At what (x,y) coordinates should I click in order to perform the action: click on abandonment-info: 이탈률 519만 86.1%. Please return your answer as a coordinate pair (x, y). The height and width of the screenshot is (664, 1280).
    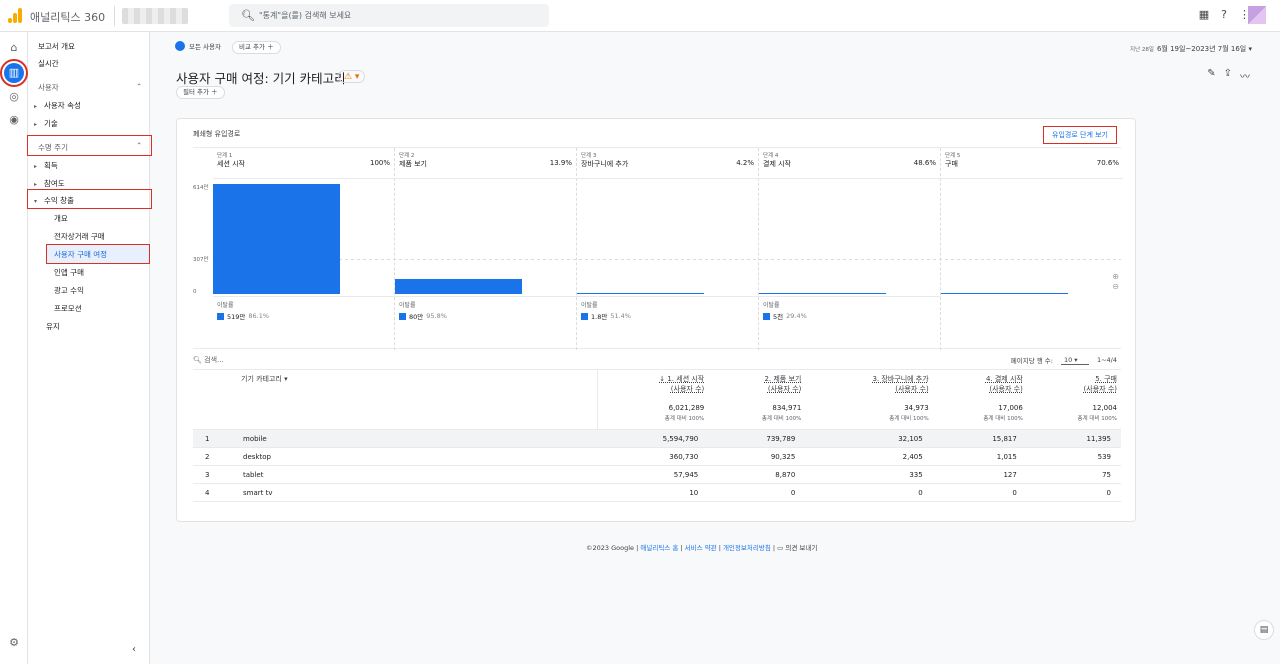
    Looking at the image, I should click on (304, 308).